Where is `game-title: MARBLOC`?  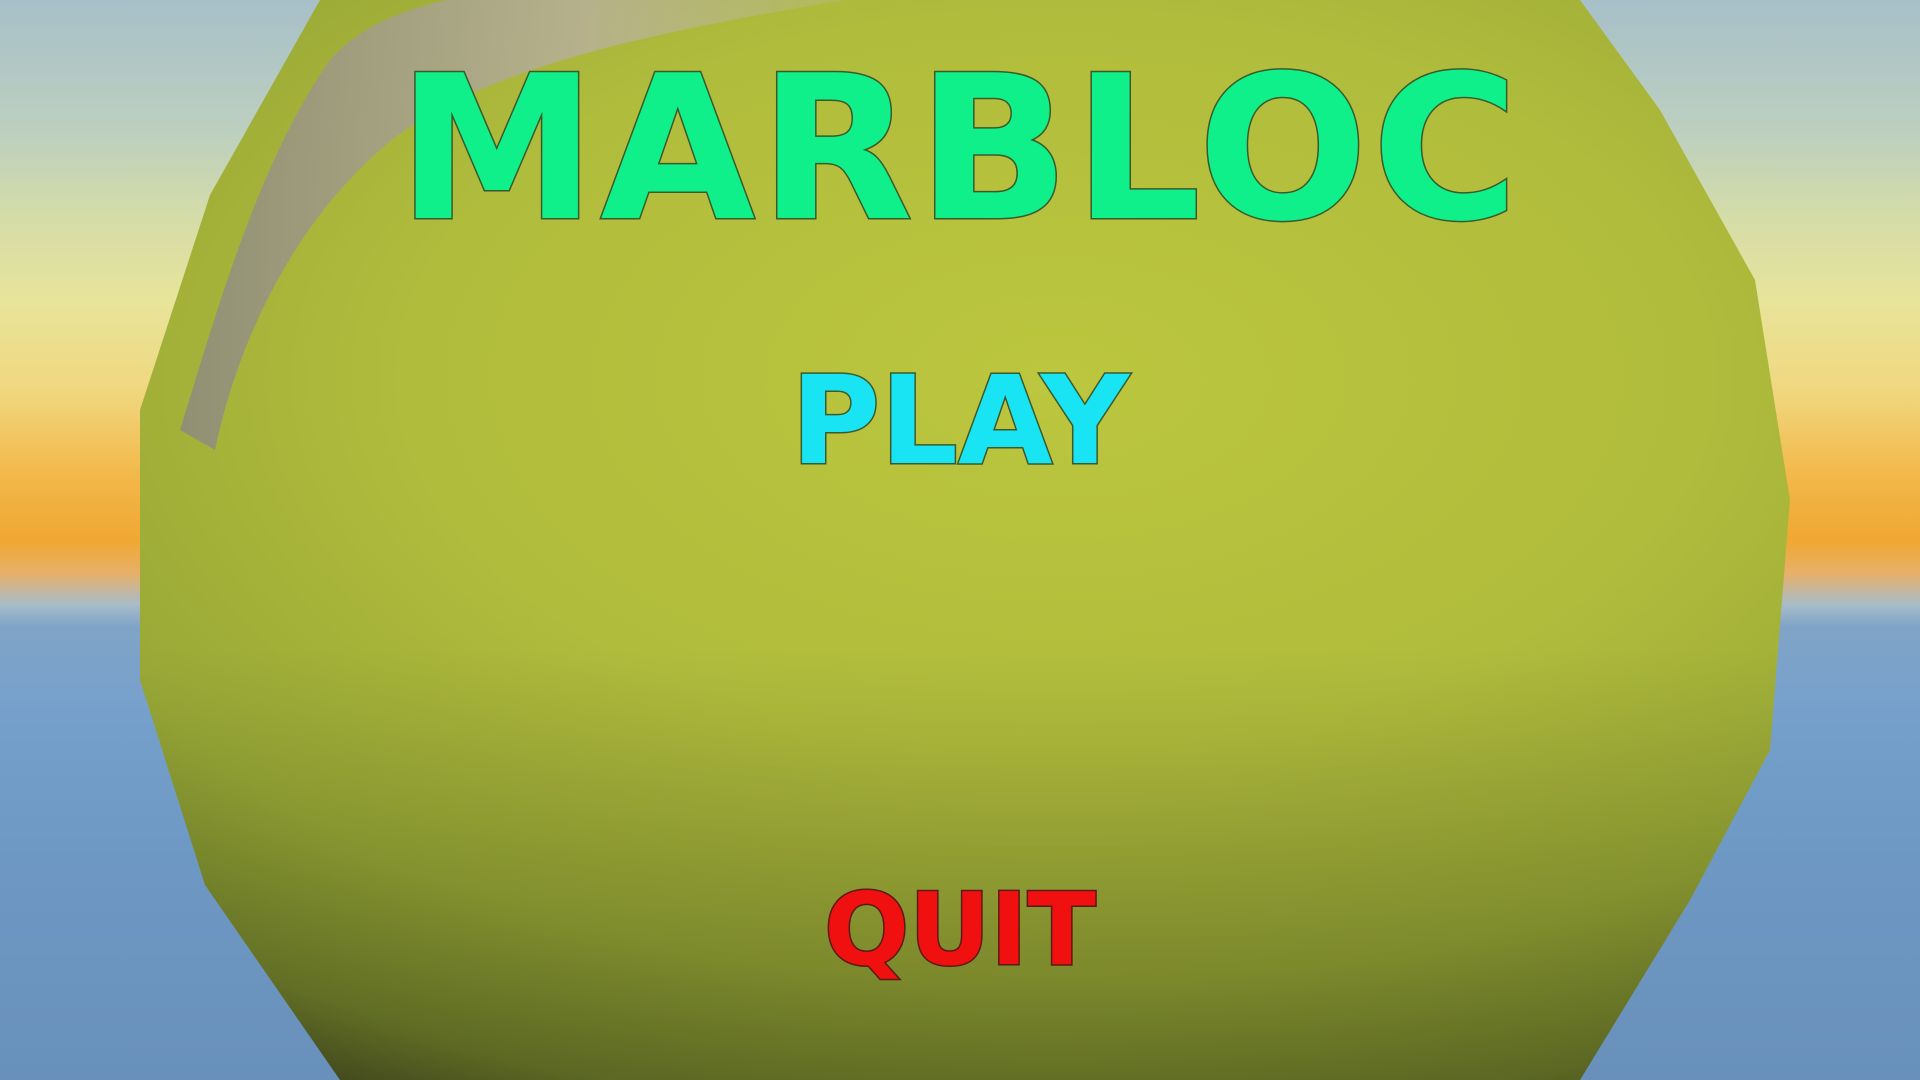 game-title: MARBLOC is located at coordinates (959, 149).